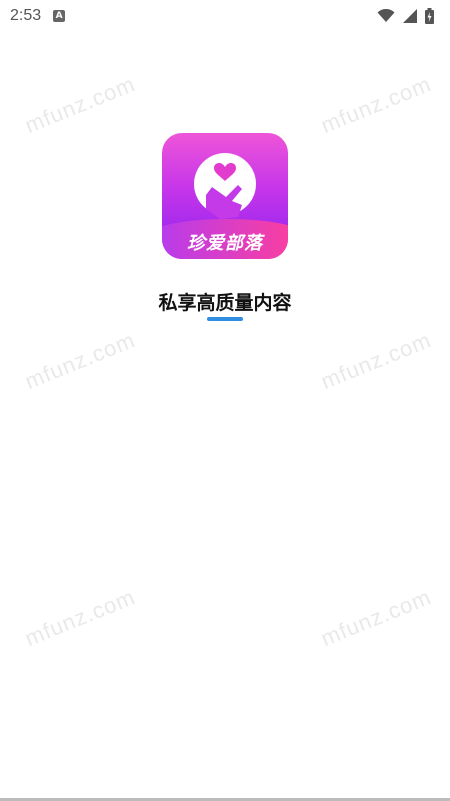 Image resolution: width=450 pixels, height=801 pixels. I want to click on cell-signal-icon, so click(410, 16).